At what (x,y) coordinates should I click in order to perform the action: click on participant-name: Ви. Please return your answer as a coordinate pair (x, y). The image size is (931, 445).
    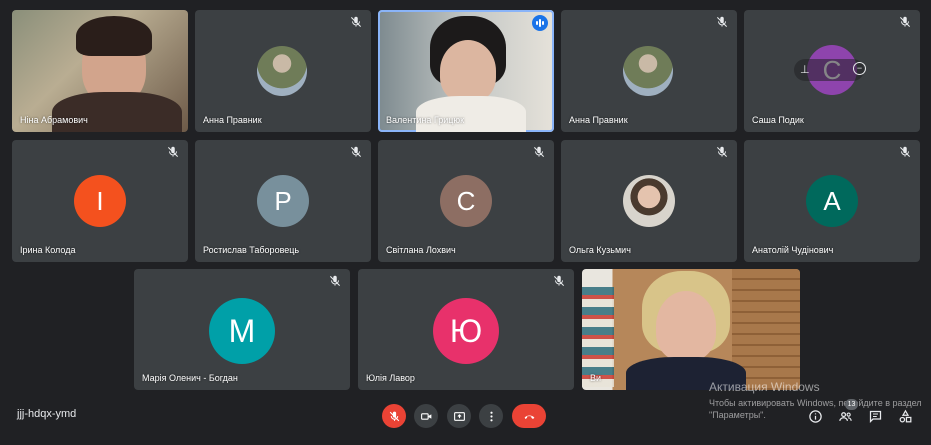
    Looking at the image, I should click on (596, 378).